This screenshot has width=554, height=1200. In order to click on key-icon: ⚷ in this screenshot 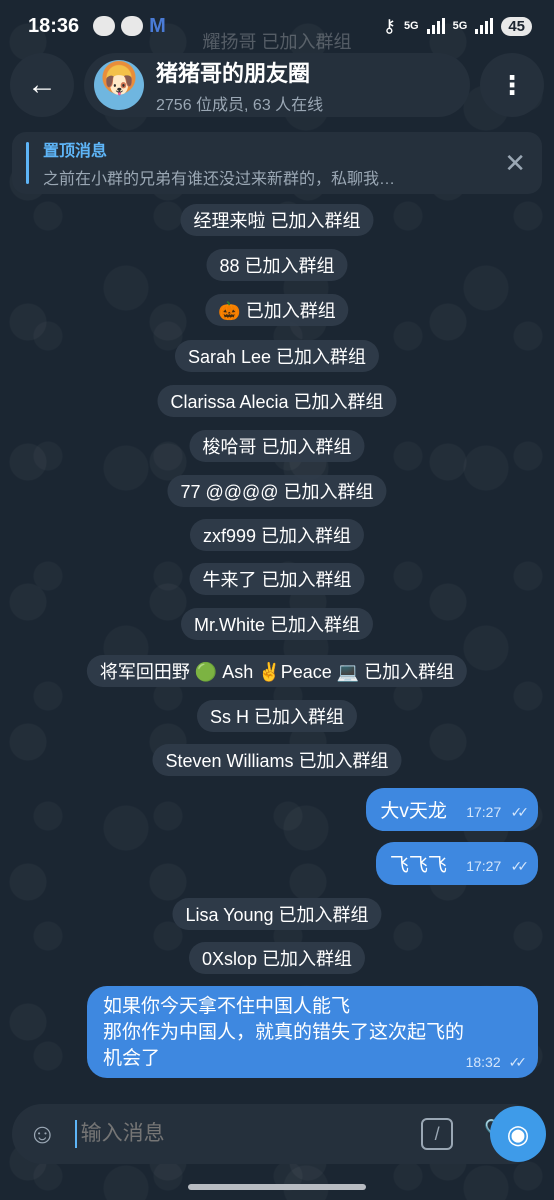, I will do `click(389, 25)`.